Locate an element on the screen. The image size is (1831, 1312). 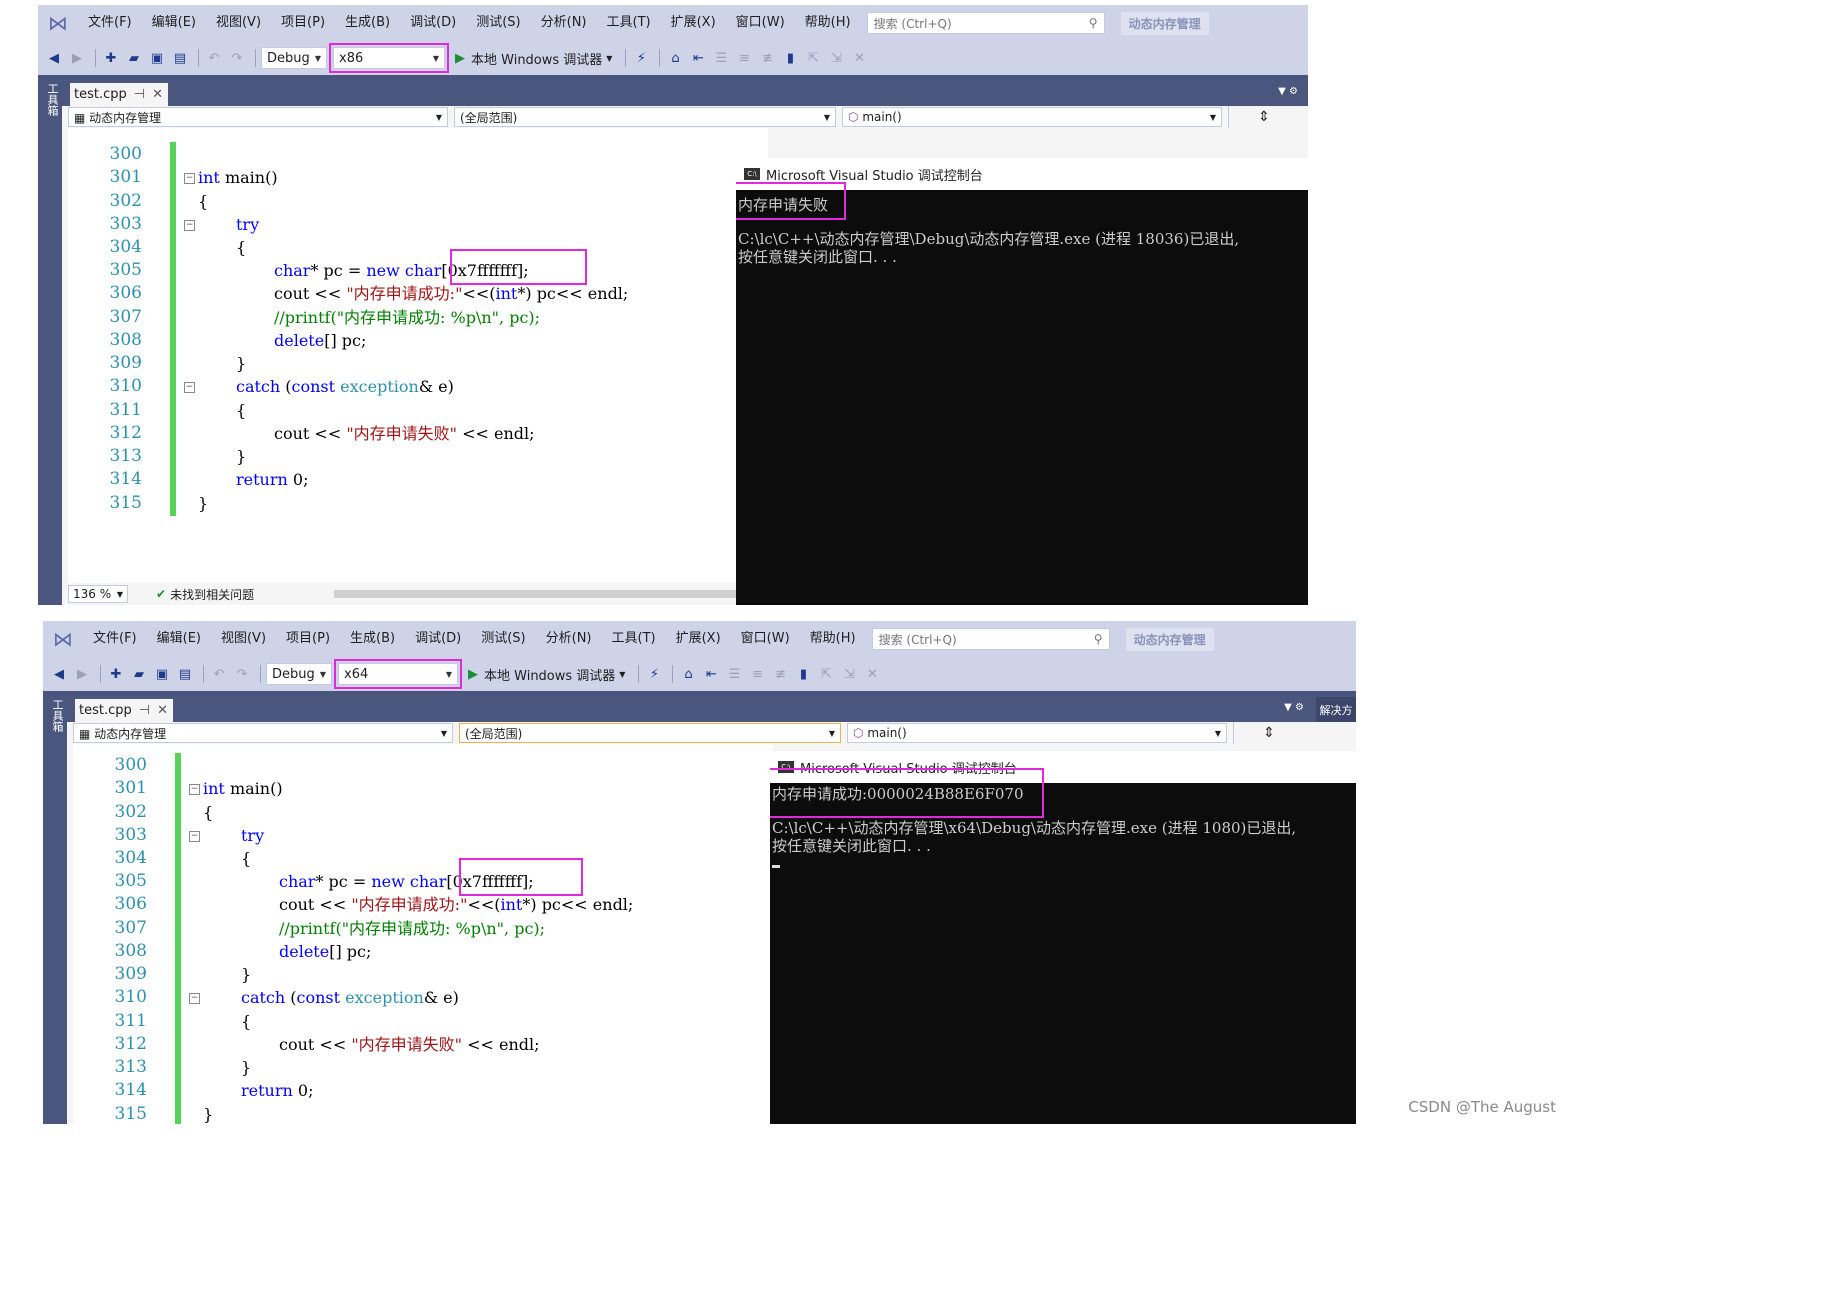
new-project-icon: ✚ is located at coordinates (111, 58).